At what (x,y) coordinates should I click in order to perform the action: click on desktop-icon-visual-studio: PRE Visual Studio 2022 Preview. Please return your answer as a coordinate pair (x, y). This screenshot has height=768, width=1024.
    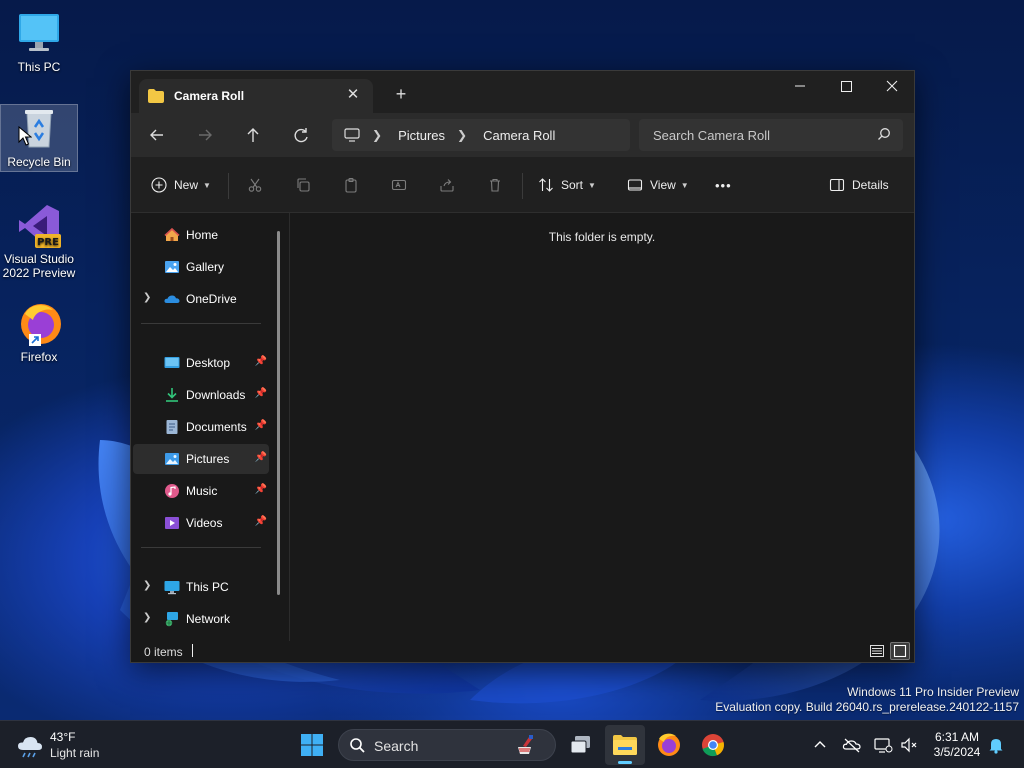
    Looking at the image, I should click on (39, 241).